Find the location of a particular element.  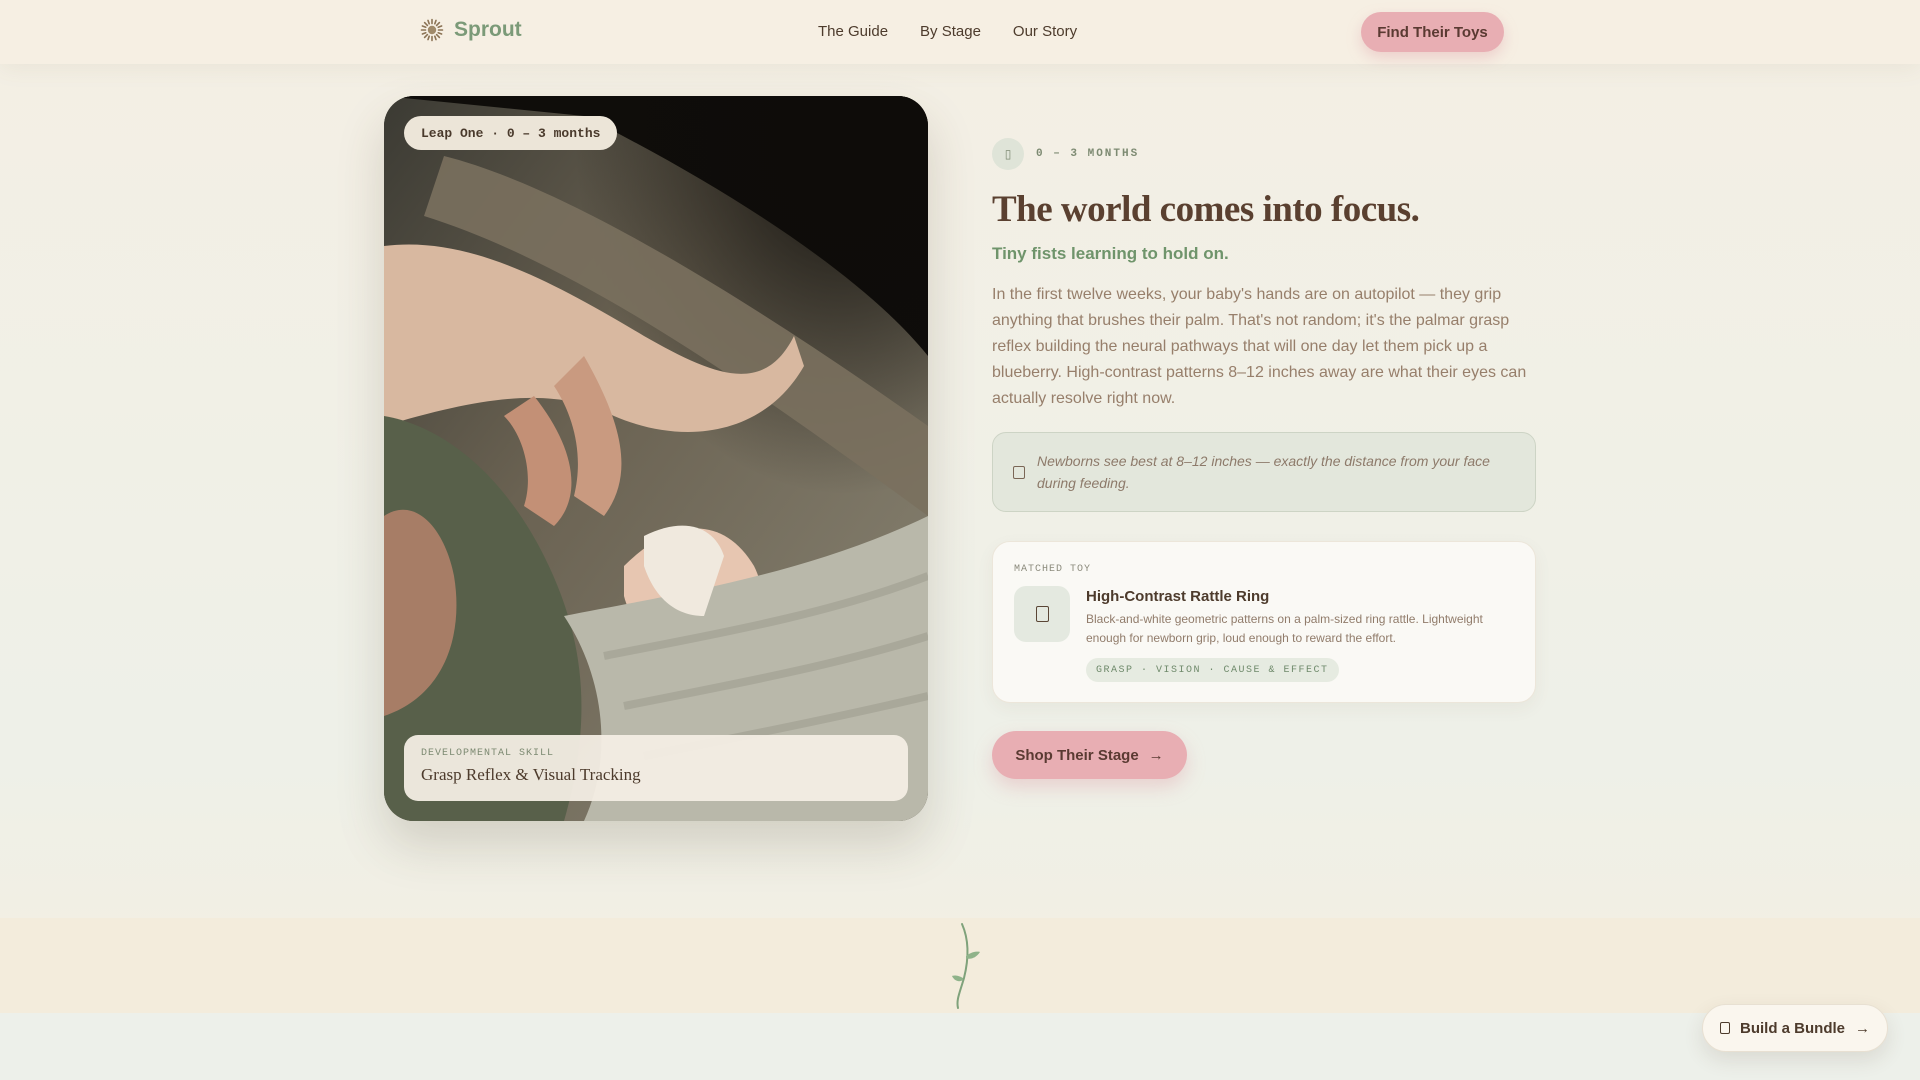

toy-thumbnail is located at coordinates (1042, 614).